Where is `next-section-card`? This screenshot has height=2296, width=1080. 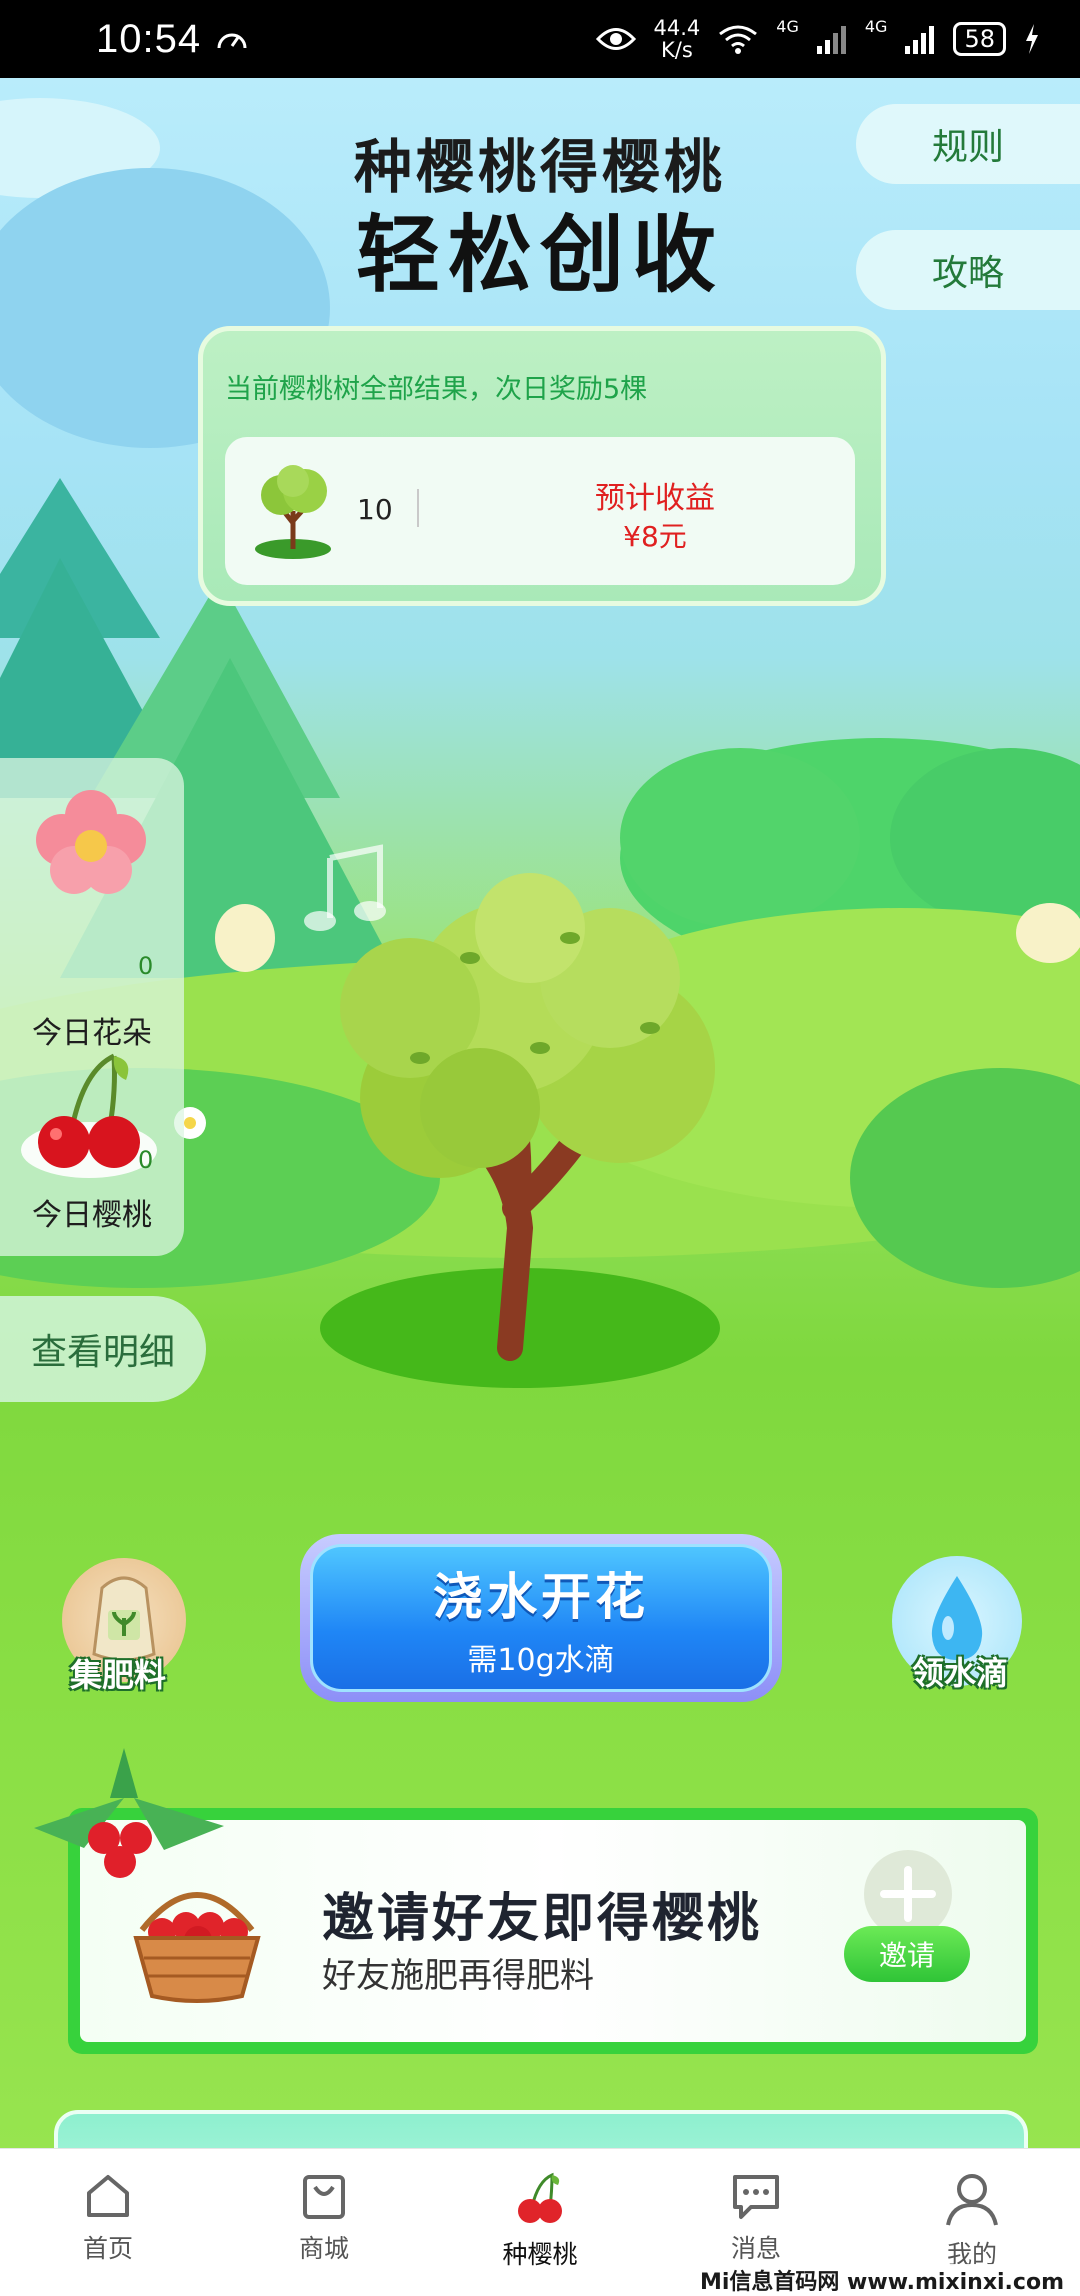 next-section-card is located at coordinates (541, 2129).